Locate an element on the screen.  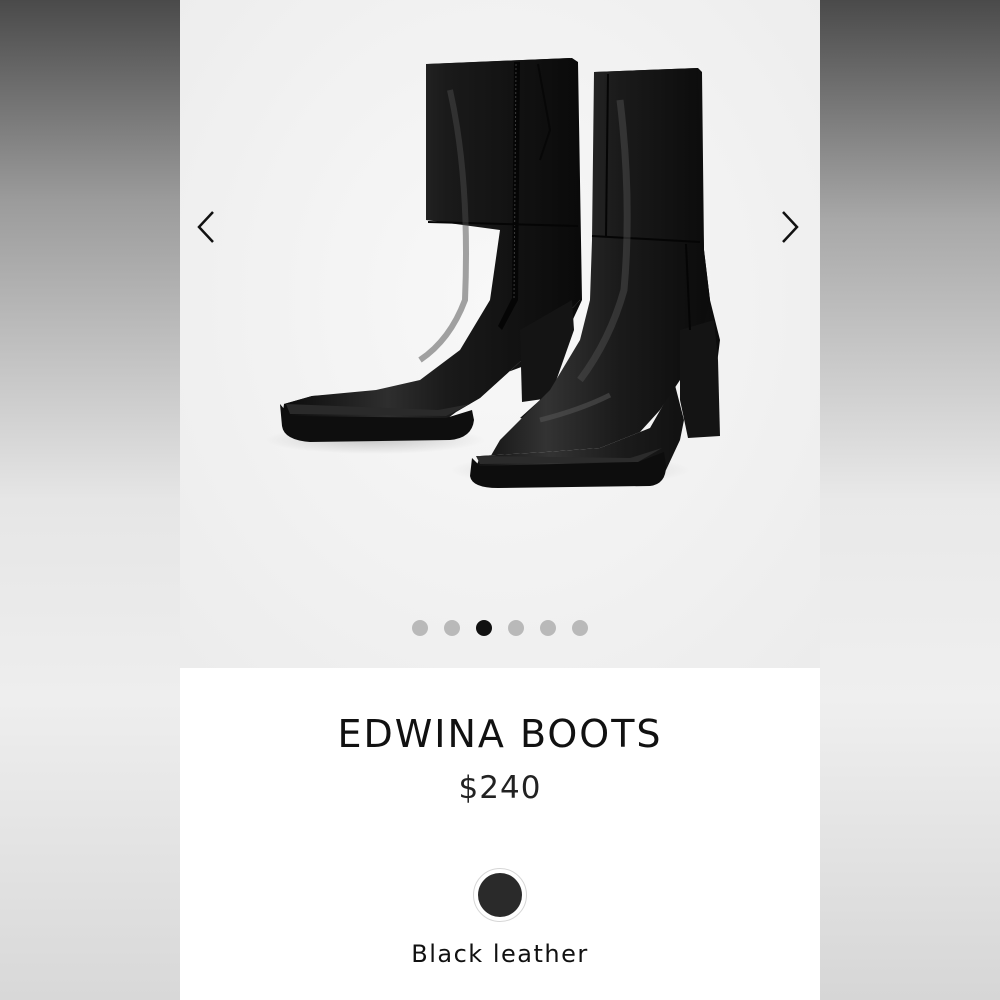
previous-image-button is located at coordinates (206, 227).